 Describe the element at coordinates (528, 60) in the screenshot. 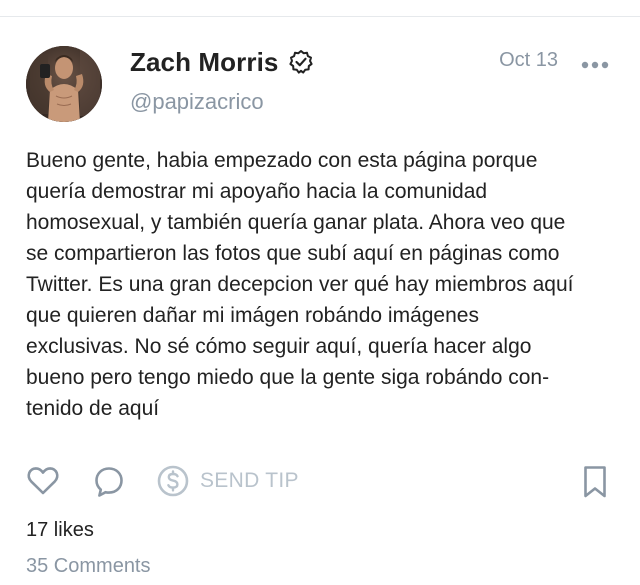

I see `post-date: Oct 13` at that location.